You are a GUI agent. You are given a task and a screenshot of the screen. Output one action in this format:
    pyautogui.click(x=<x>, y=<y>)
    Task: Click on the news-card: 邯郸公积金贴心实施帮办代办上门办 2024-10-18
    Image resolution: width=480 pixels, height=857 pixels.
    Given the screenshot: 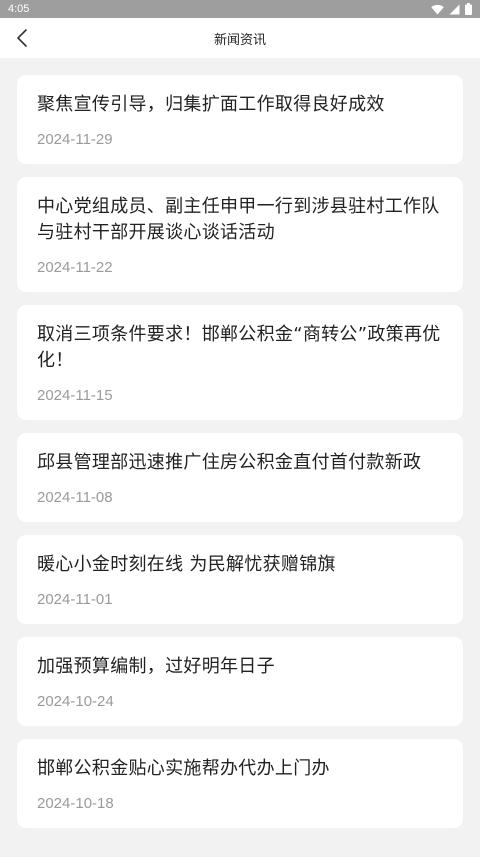 What is the action you would take?
    pyautogui.click(x=240, y=783)
    